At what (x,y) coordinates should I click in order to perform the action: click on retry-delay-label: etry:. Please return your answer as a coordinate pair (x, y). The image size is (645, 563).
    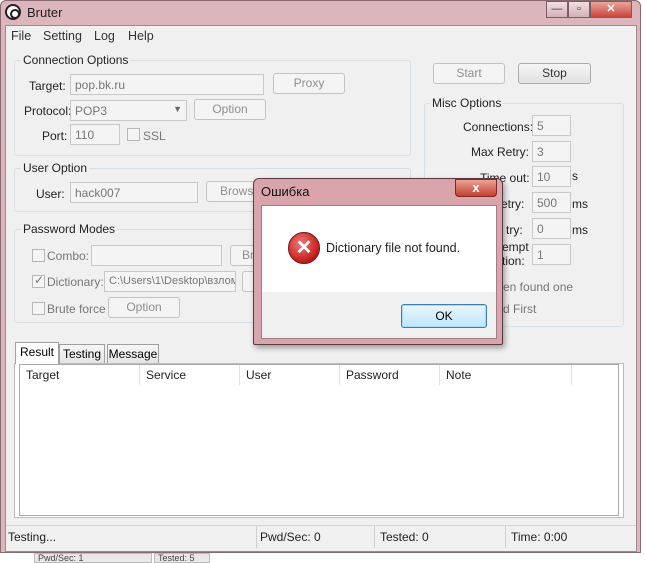
    Looking at the image, I should click on (513, 204).